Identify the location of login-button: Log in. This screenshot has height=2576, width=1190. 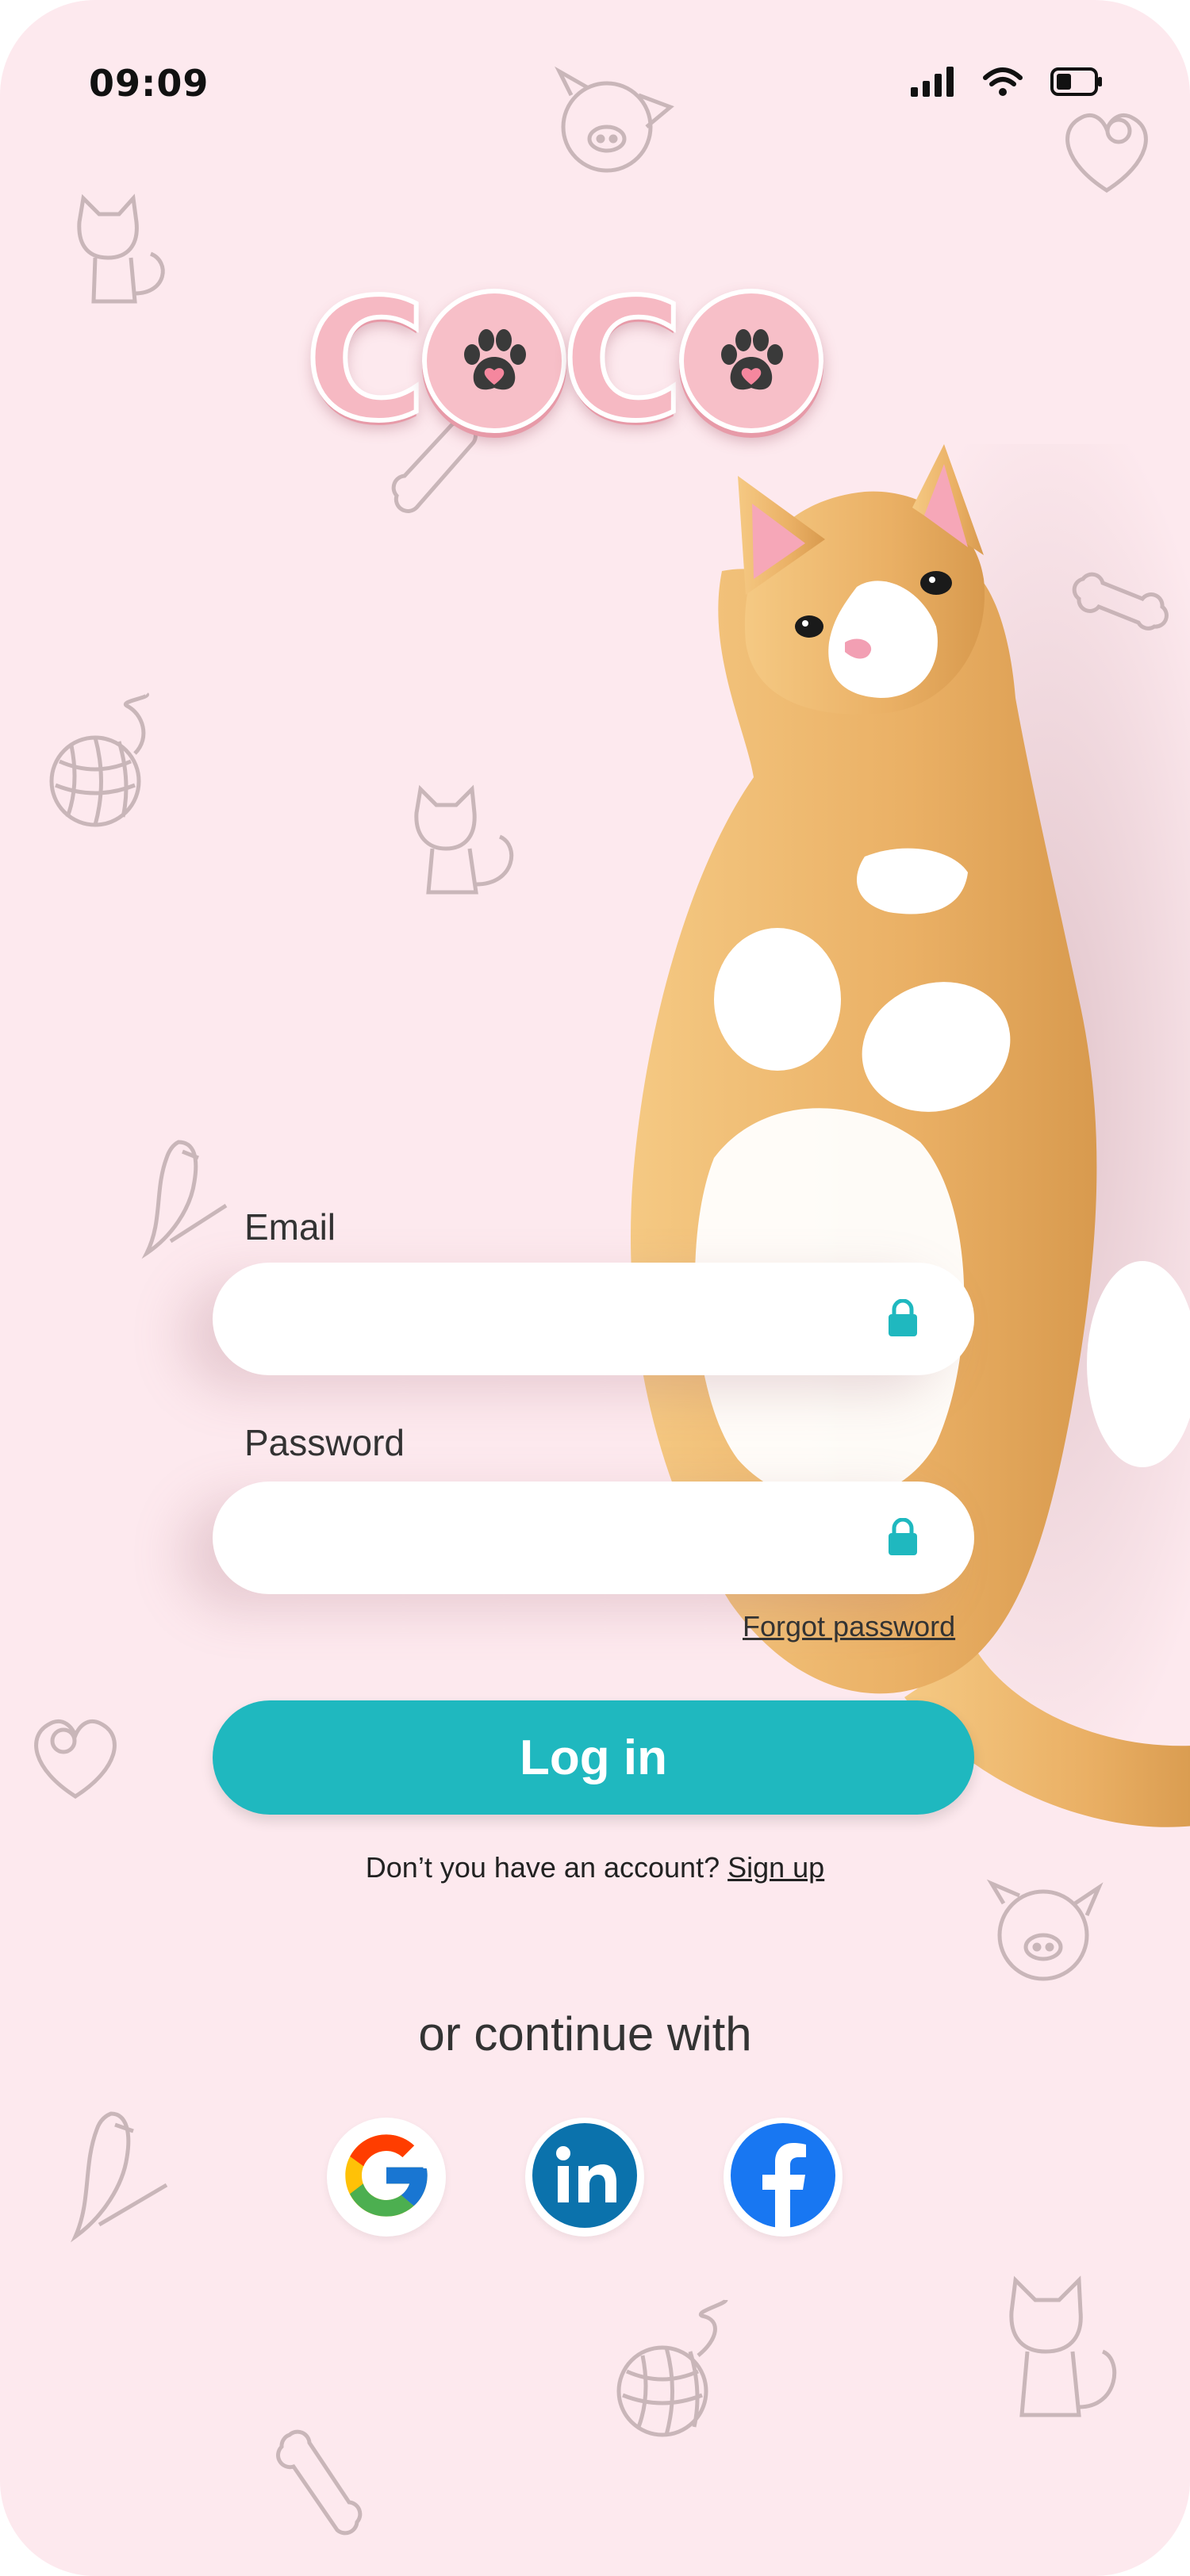
(593, 1758).